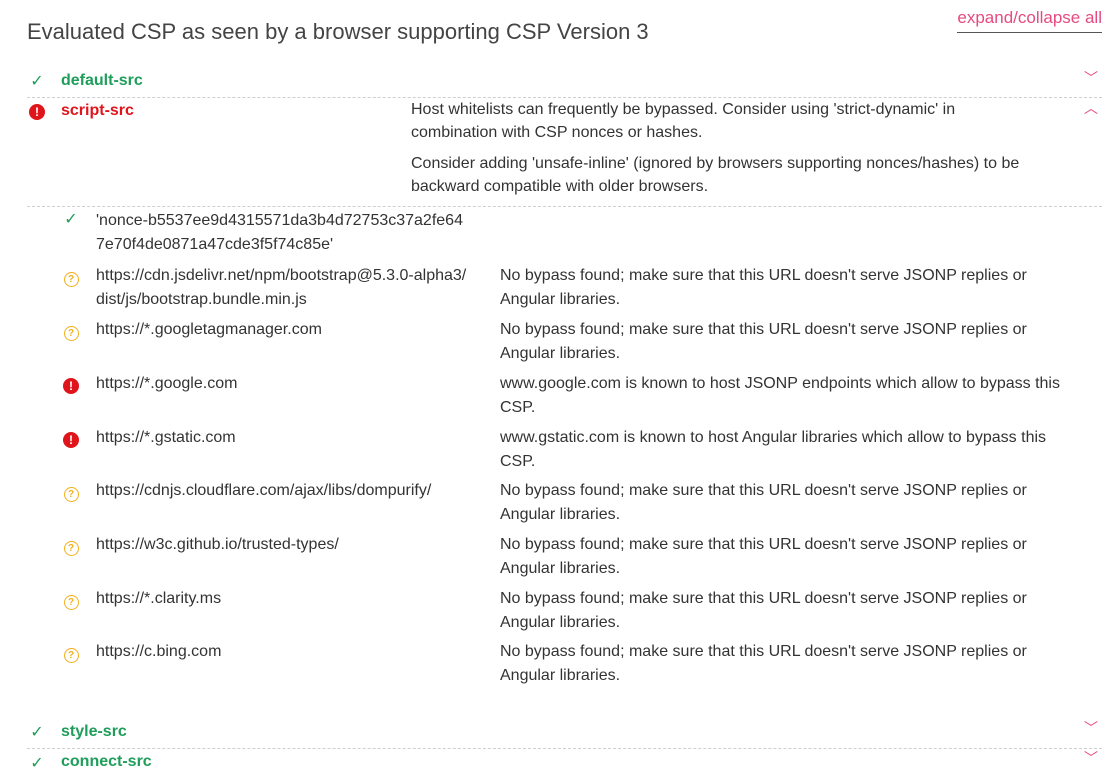  Describe the element at coordinates (217, 544) in the screenshot. I see `value-source: https://w3c.github.io/trusted-types/` at that location.